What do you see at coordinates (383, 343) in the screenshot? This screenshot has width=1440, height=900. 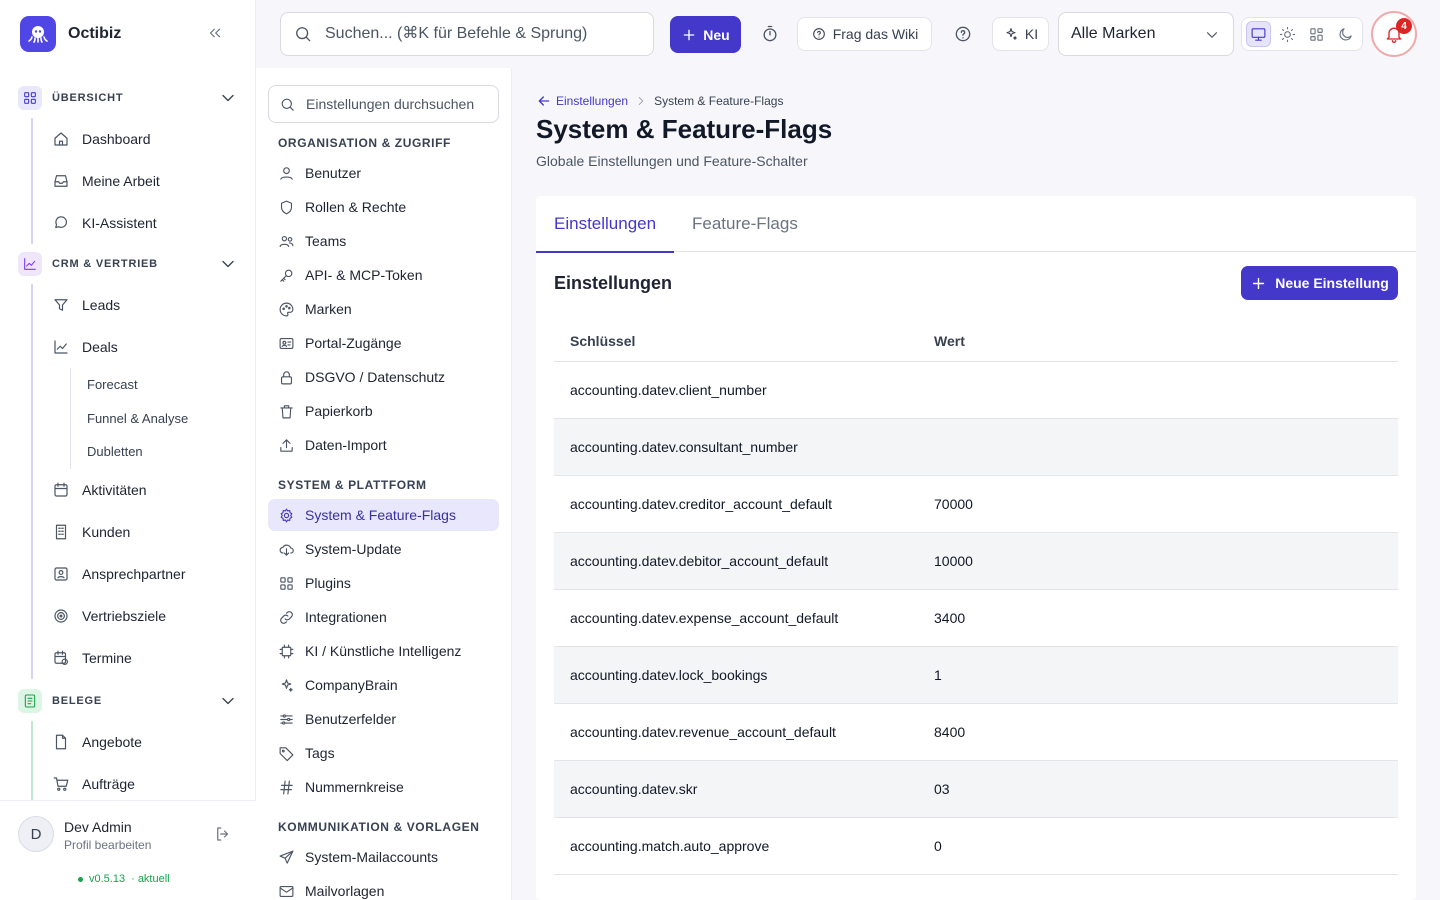 I see `settings-item-portal: Portal-Zugänge` at bounding box center [383, 343].